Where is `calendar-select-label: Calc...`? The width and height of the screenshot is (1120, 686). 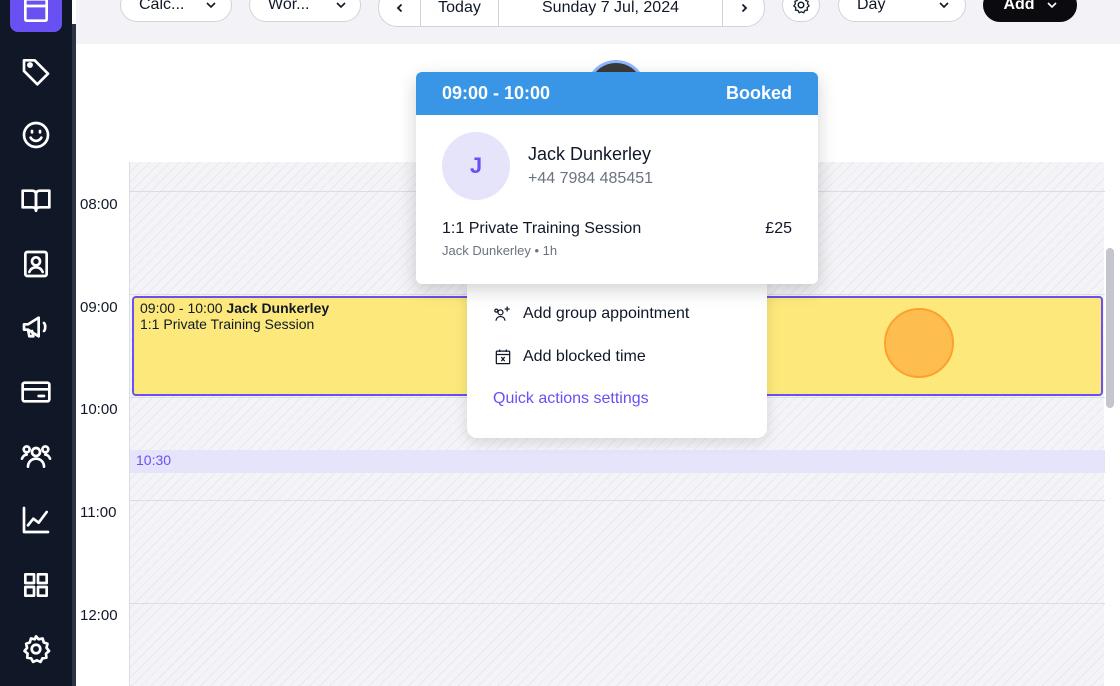
calendar-select-label: Calc... is located at coordinates (162, 6).